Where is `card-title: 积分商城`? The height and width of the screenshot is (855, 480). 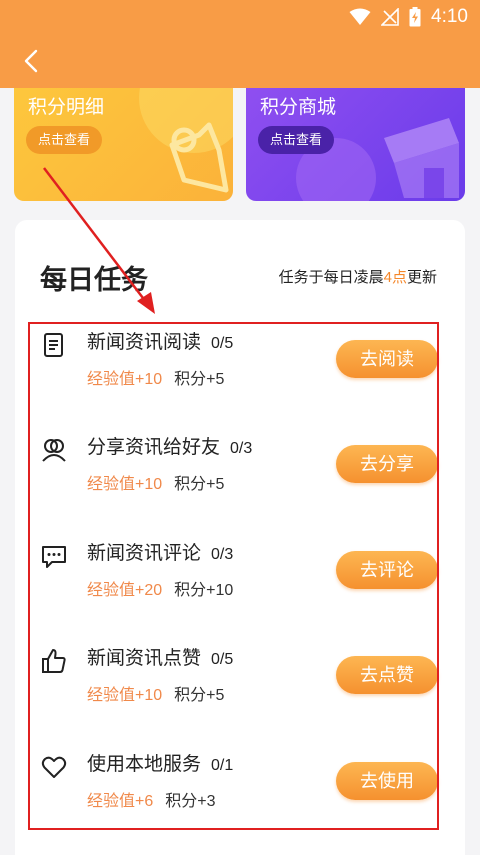
card-title: 积分商城 is located at coordinates (298, 107).